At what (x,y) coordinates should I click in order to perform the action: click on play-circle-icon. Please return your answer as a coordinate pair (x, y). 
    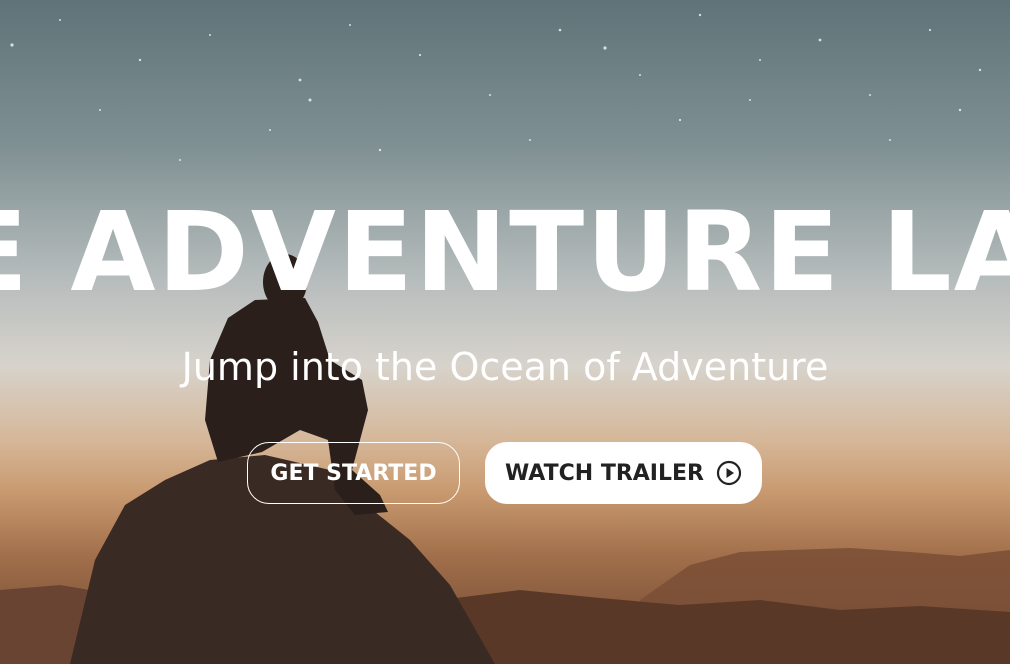
    Looking at the image, I should click on (729, 473).